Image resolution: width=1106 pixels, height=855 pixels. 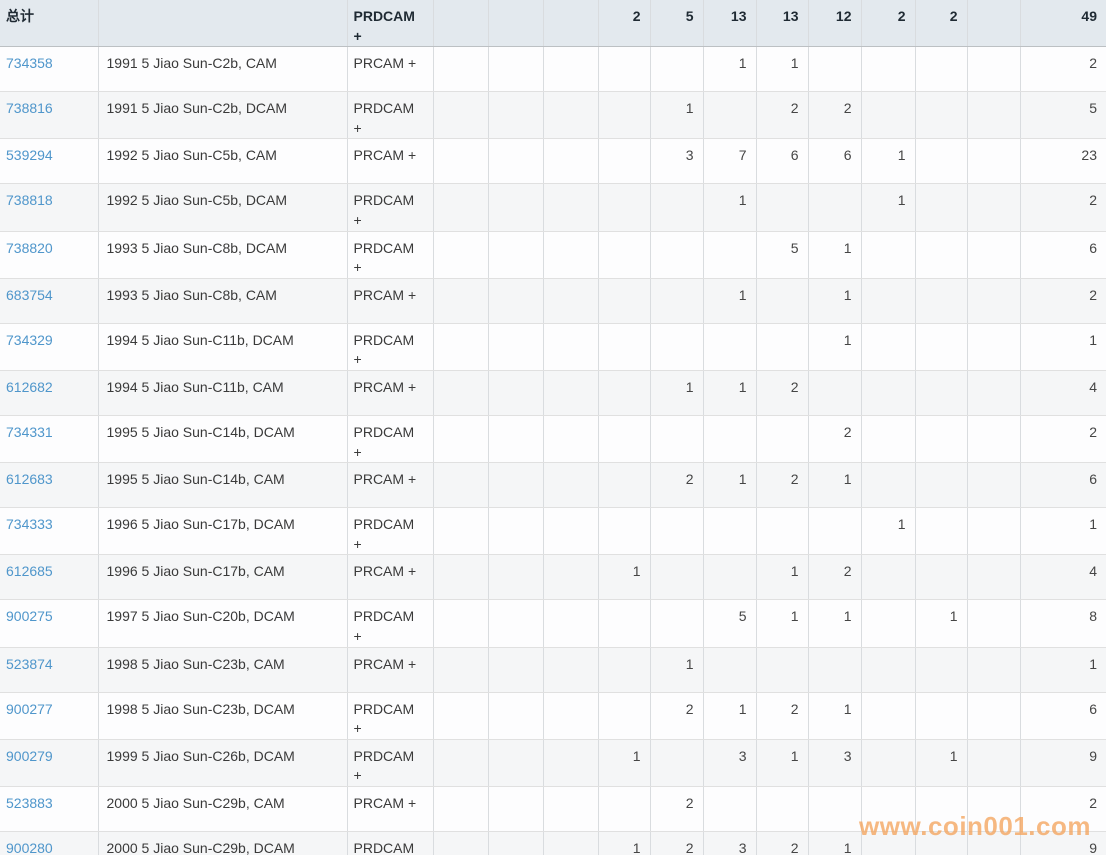 What do you see at coordinates (223, 207) in the screenshot?
I see `coin-description: 1992 5 Jiao Sun-C5b, DCAM` at bounding box center [223, 207].